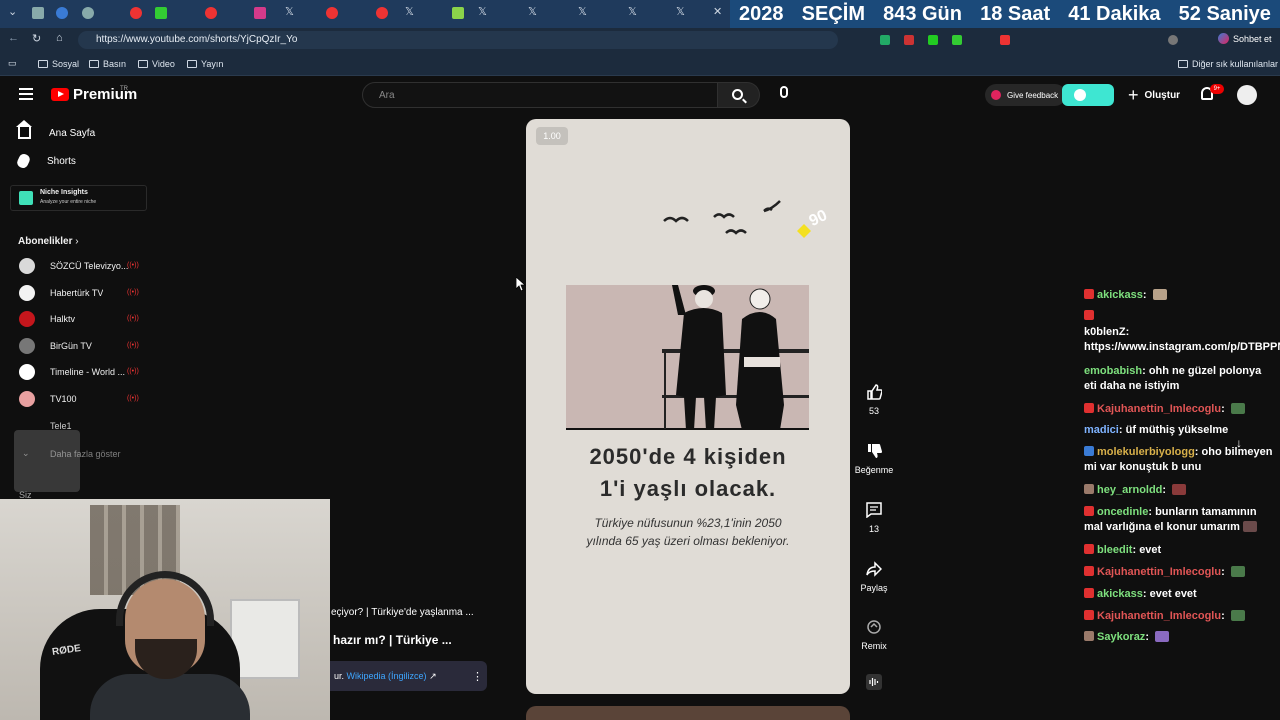  Describe the element at coordinates (874, 685) in the screenshot. I see `audio-button` at that location.